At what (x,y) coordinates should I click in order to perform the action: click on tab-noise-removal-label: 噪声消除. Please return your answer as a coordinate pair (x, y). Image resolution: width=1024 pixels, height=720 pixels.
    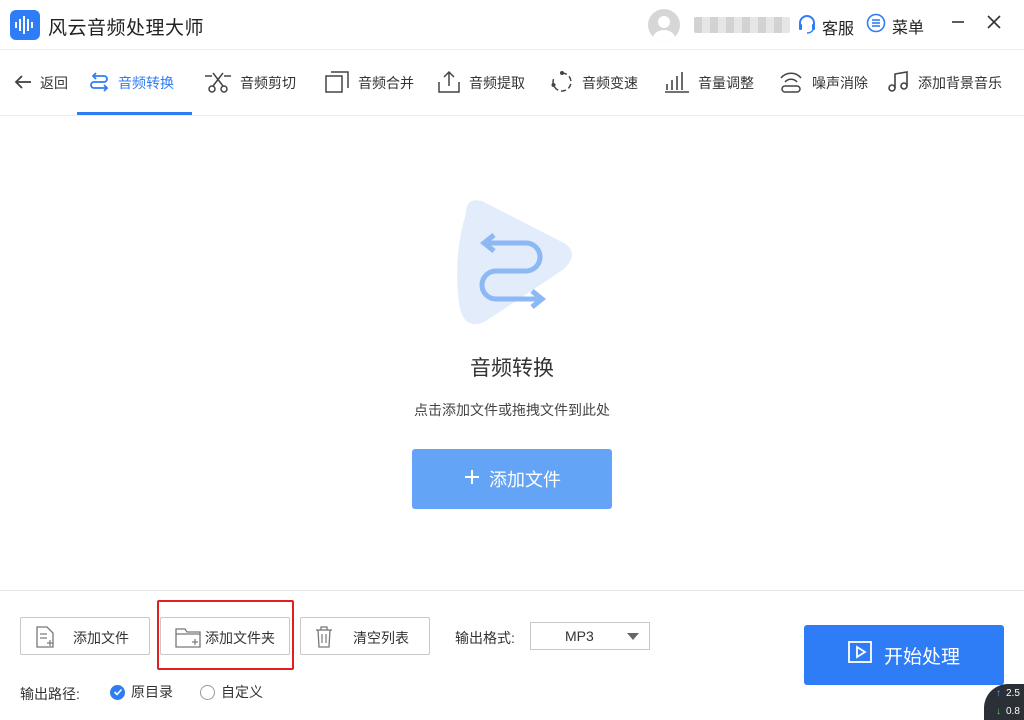
    Looking at the image, I should click on (840, 83).